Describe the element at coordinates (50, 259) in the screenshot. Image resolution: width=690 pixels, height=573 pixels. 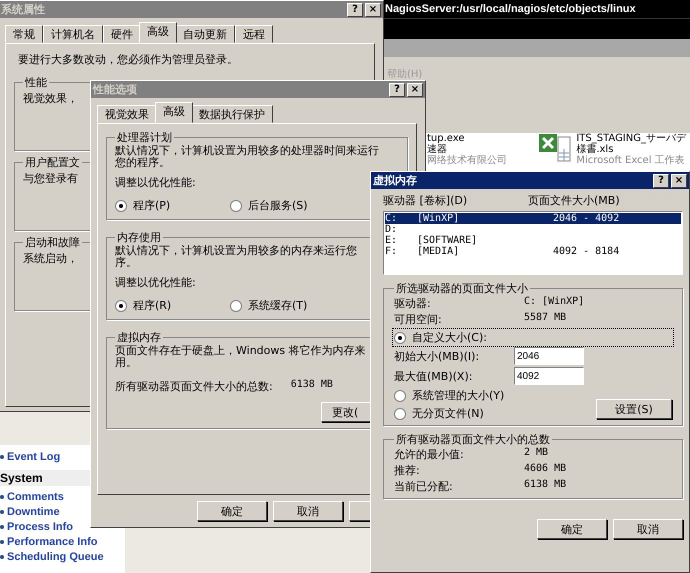
I see `group-text: 系统启动，` at that location.